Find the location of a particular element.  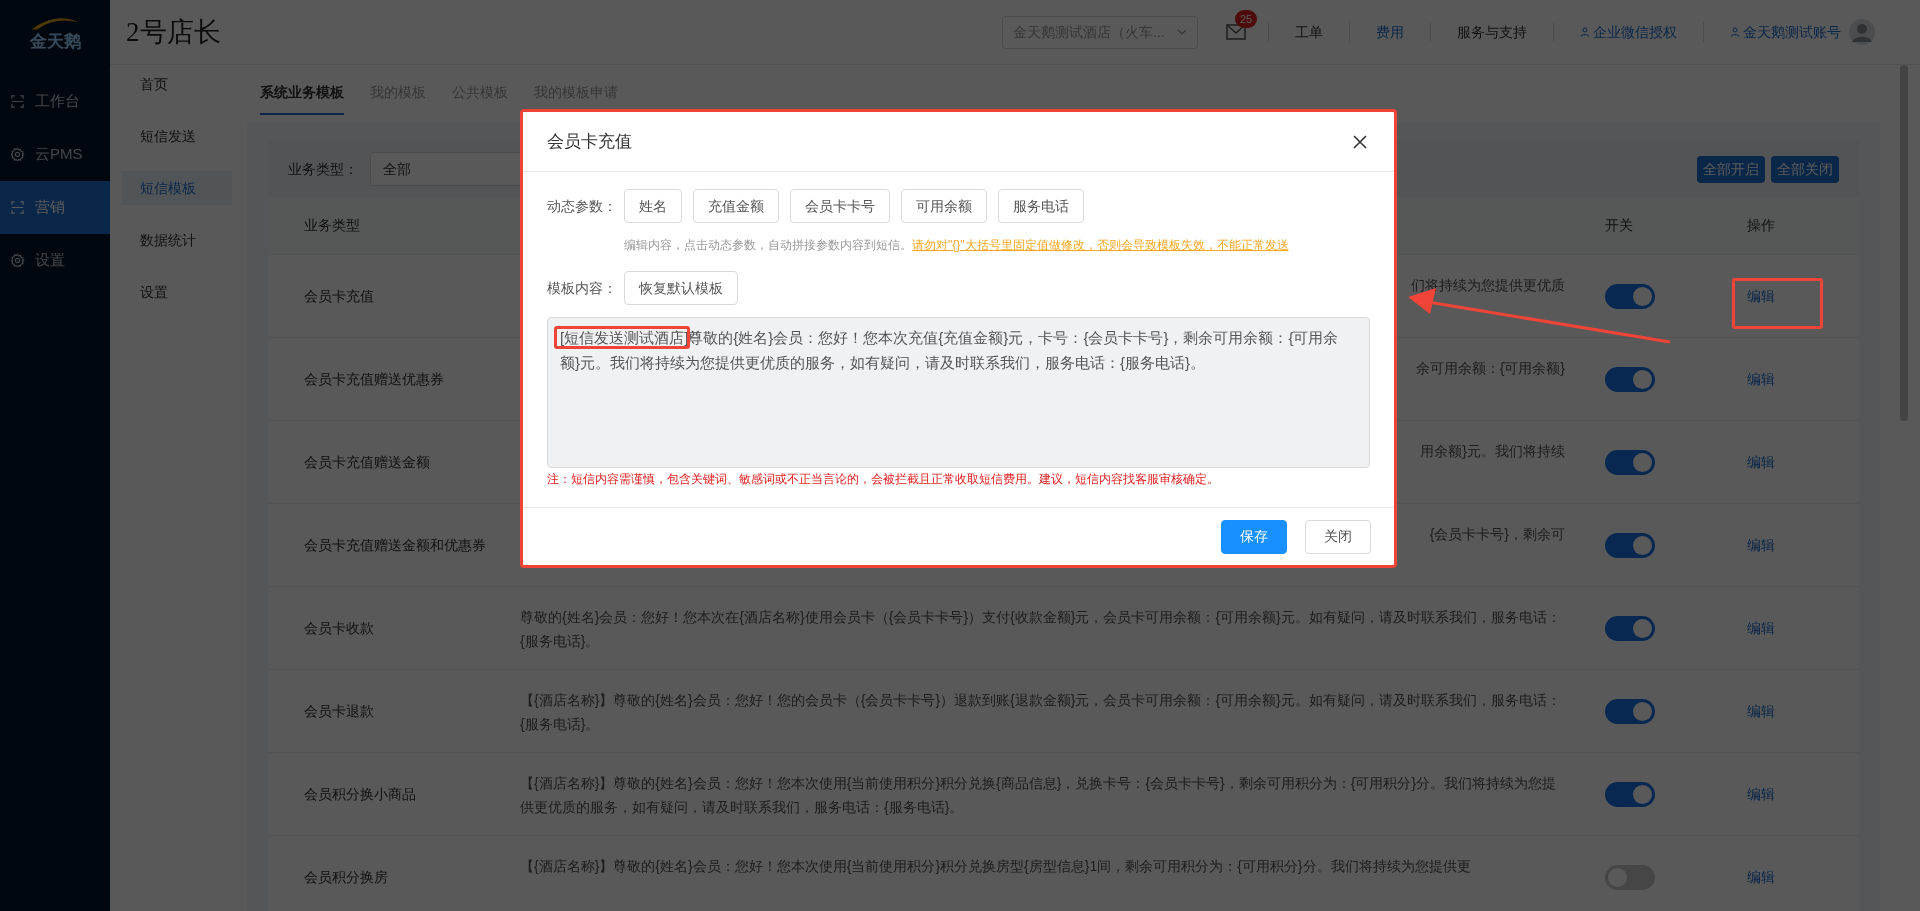

close-dialog-button: 关闭 is located at coordinates (1338, 536).